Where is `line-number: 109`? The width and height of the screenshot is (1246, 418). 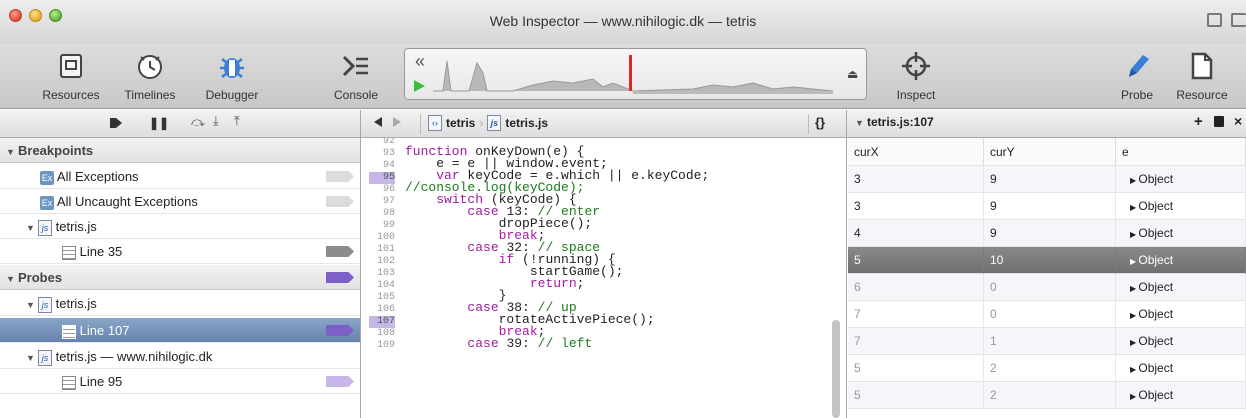
line-number: 109 is located at coordinates (382, 346).